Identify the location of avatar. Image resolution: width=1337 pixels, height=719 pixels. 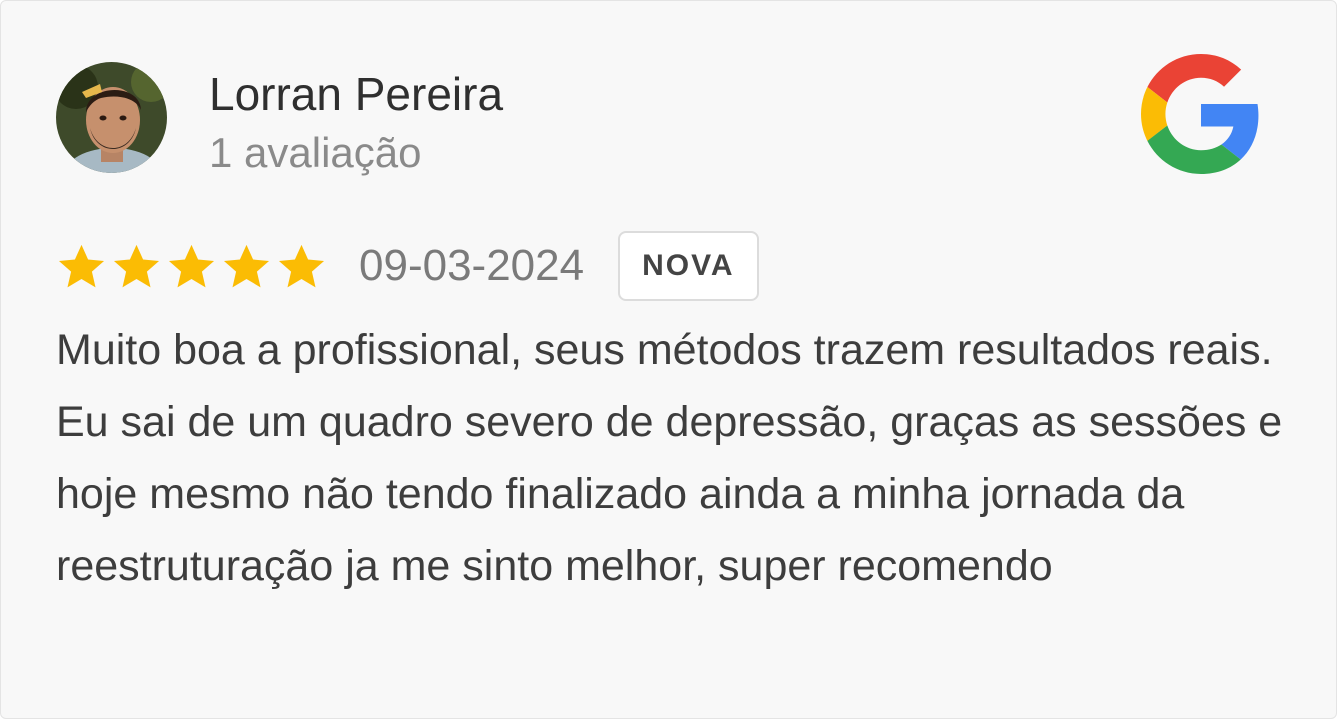
(111, 117).